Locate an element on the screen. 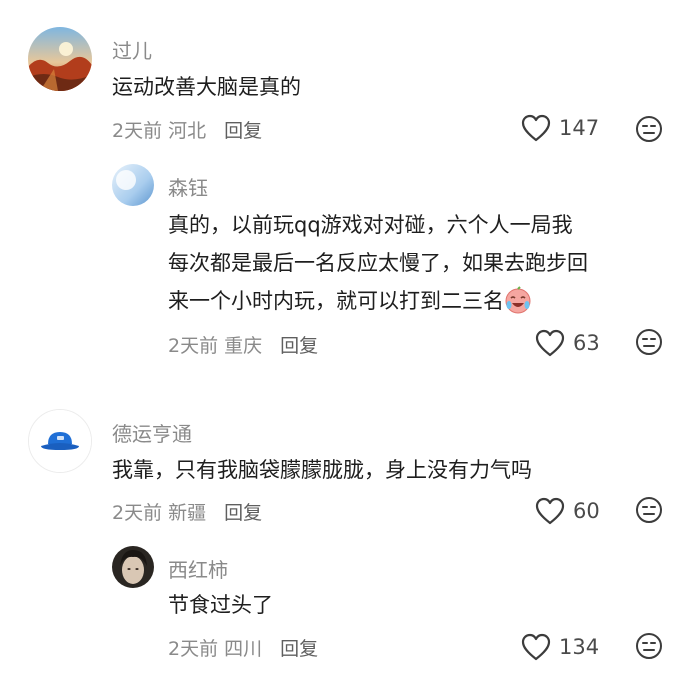  comment-text: 我靠，只有我脑袋朦朦胧胧，身上没有力气吗 is located at coordinates (322, 470).